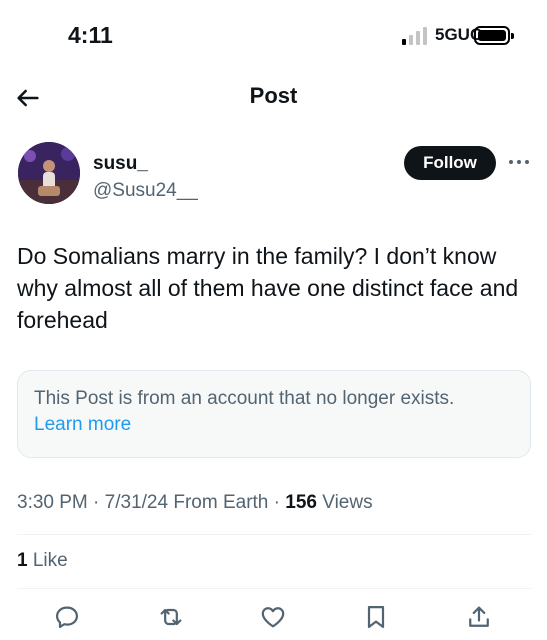 This screenshot has width=547, height=640. What do you see at coordinates (22, 560) in the screenshot?
I see `likes-number: 1` at bounding box center [22, 560].